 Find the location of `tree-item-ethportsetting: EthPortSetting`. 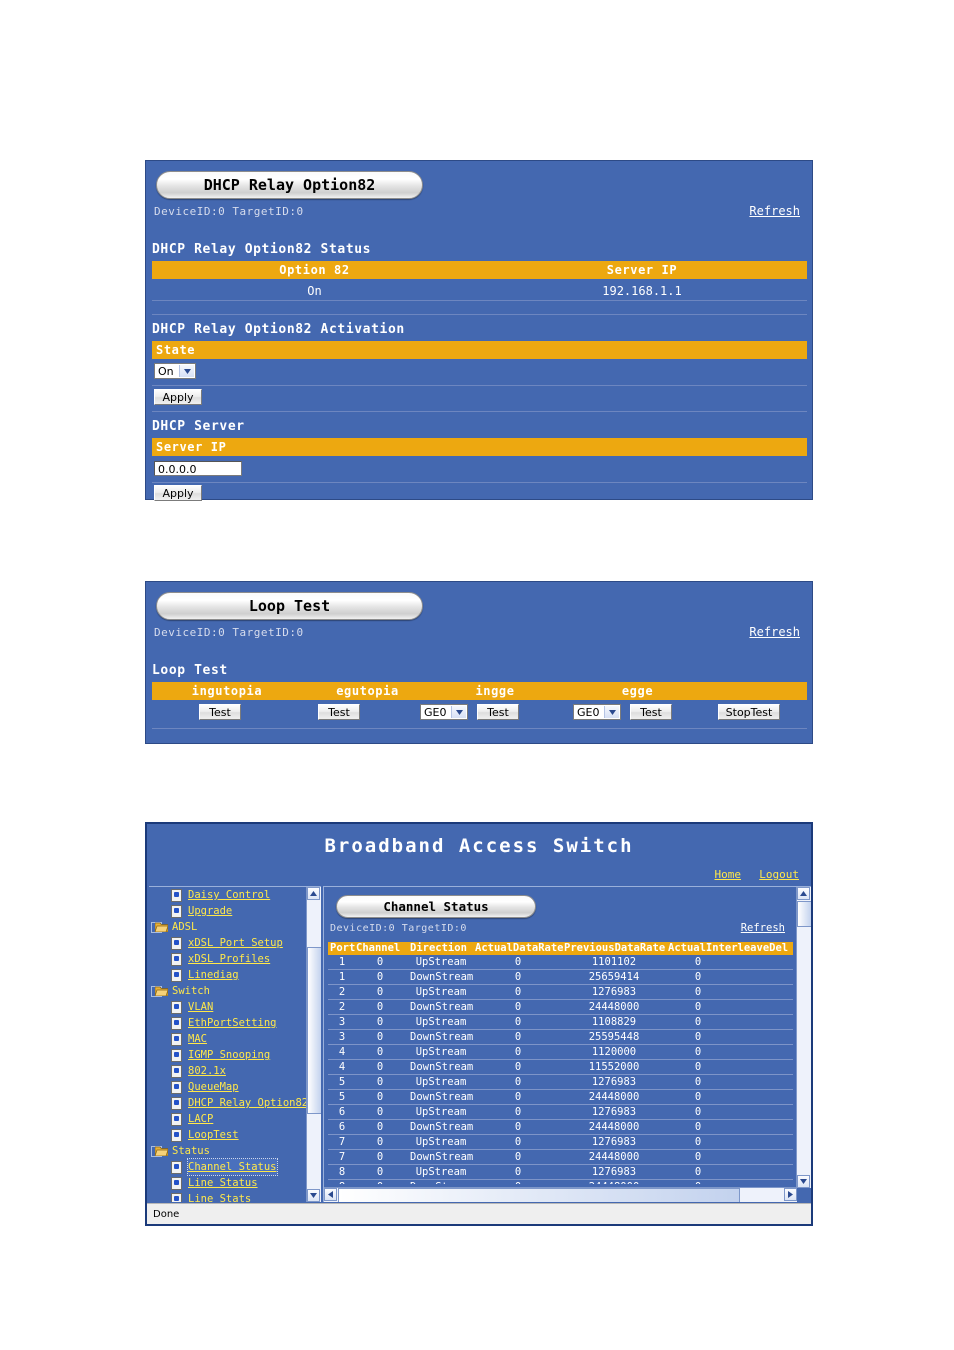

tree-item-ethportsetting: EthPortSetting is located at coordinates (235, 1023).